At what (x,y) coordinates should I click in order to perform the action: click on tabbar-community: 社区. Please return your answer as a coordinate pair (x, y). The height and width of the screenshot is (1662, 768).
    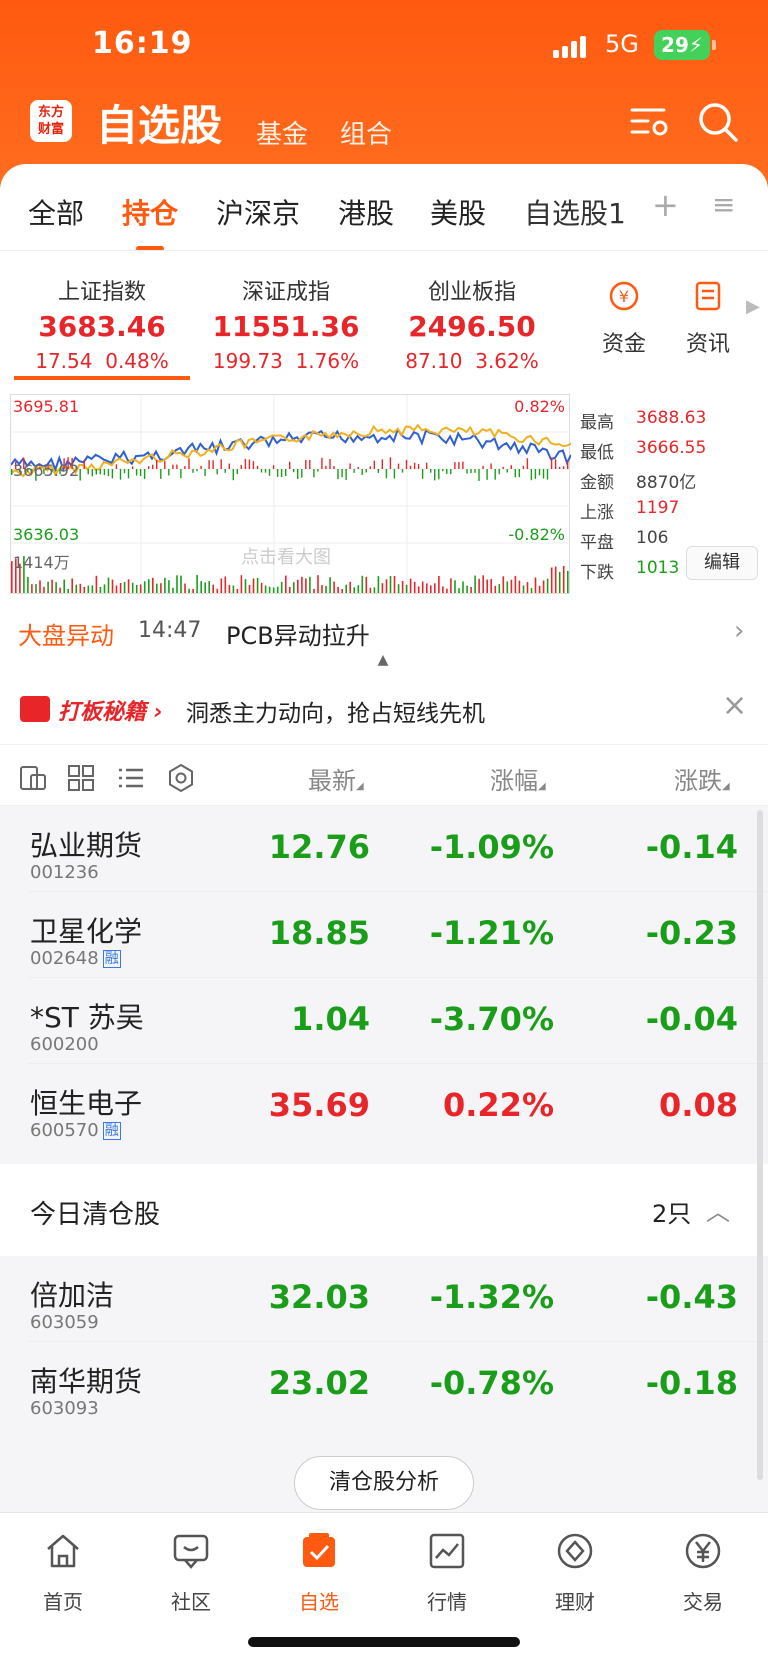
    Looking at the image, I should click on (191, 1569).